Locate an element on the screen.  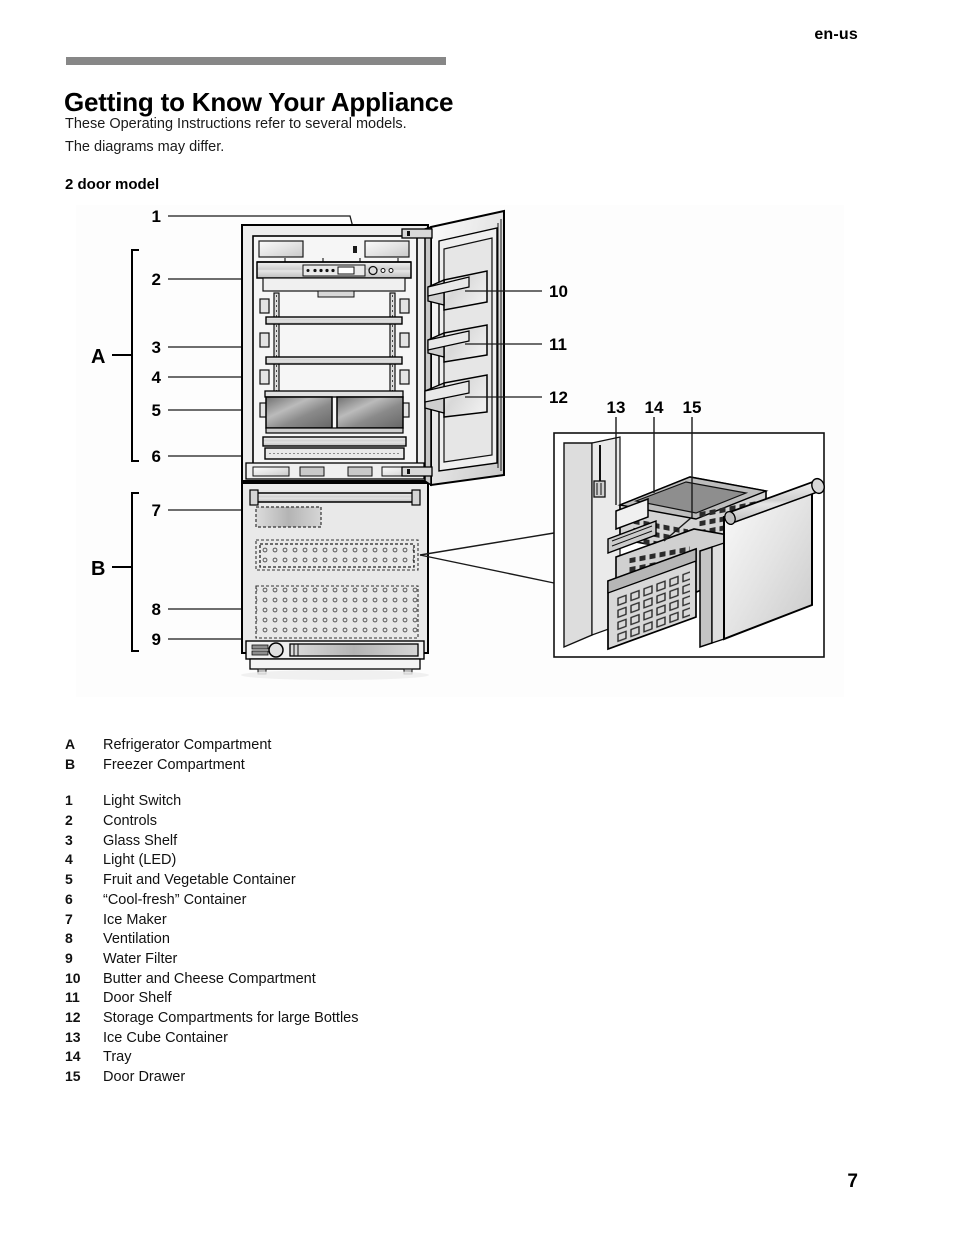
legend-label: Tray is located at coordinates (117, 1057).